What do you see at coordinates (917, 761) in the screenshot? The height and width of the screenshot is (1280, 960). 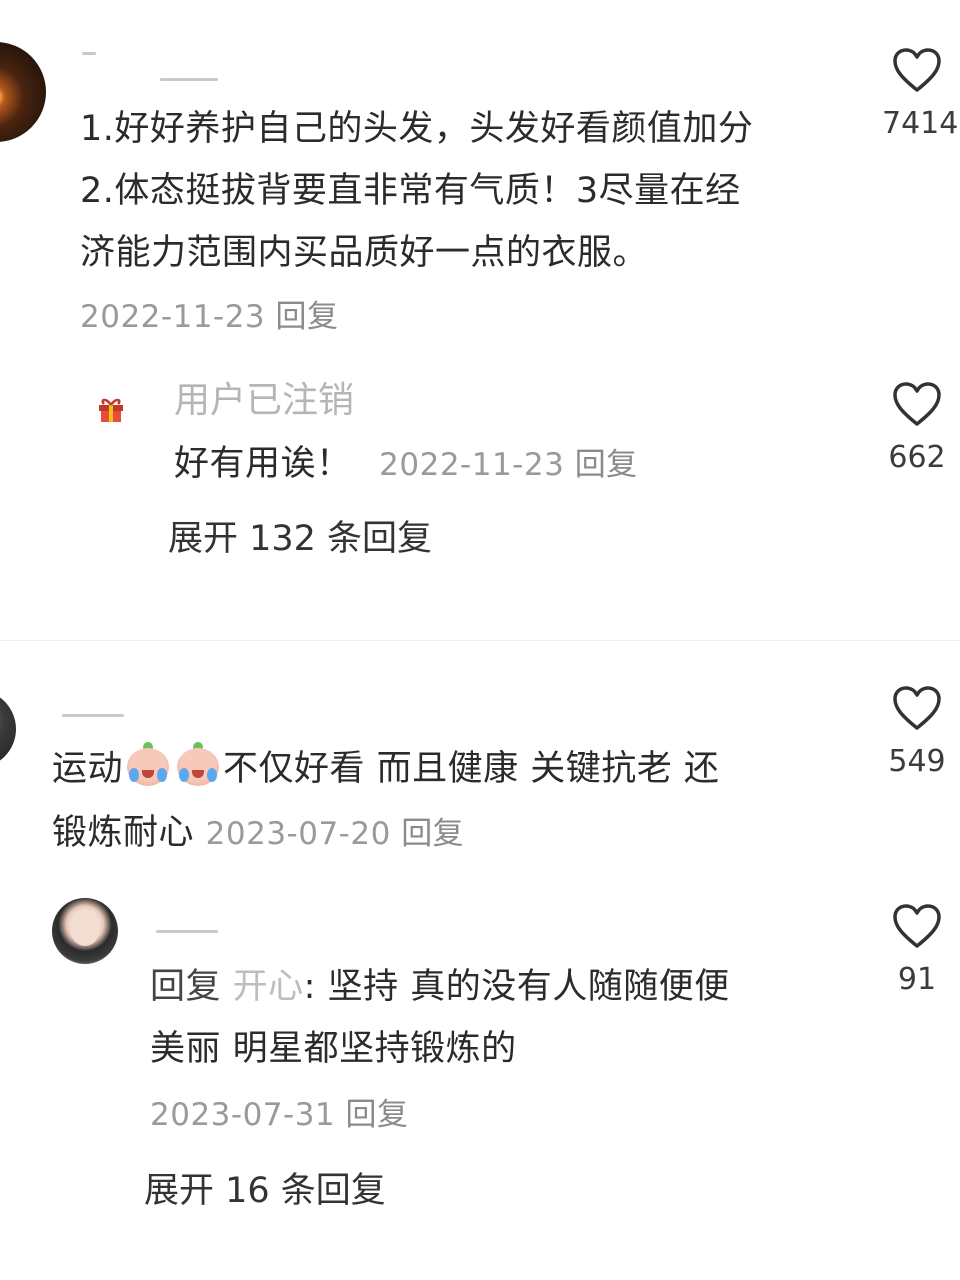 I see `like-count: 549` at bounding box center [917, 761].